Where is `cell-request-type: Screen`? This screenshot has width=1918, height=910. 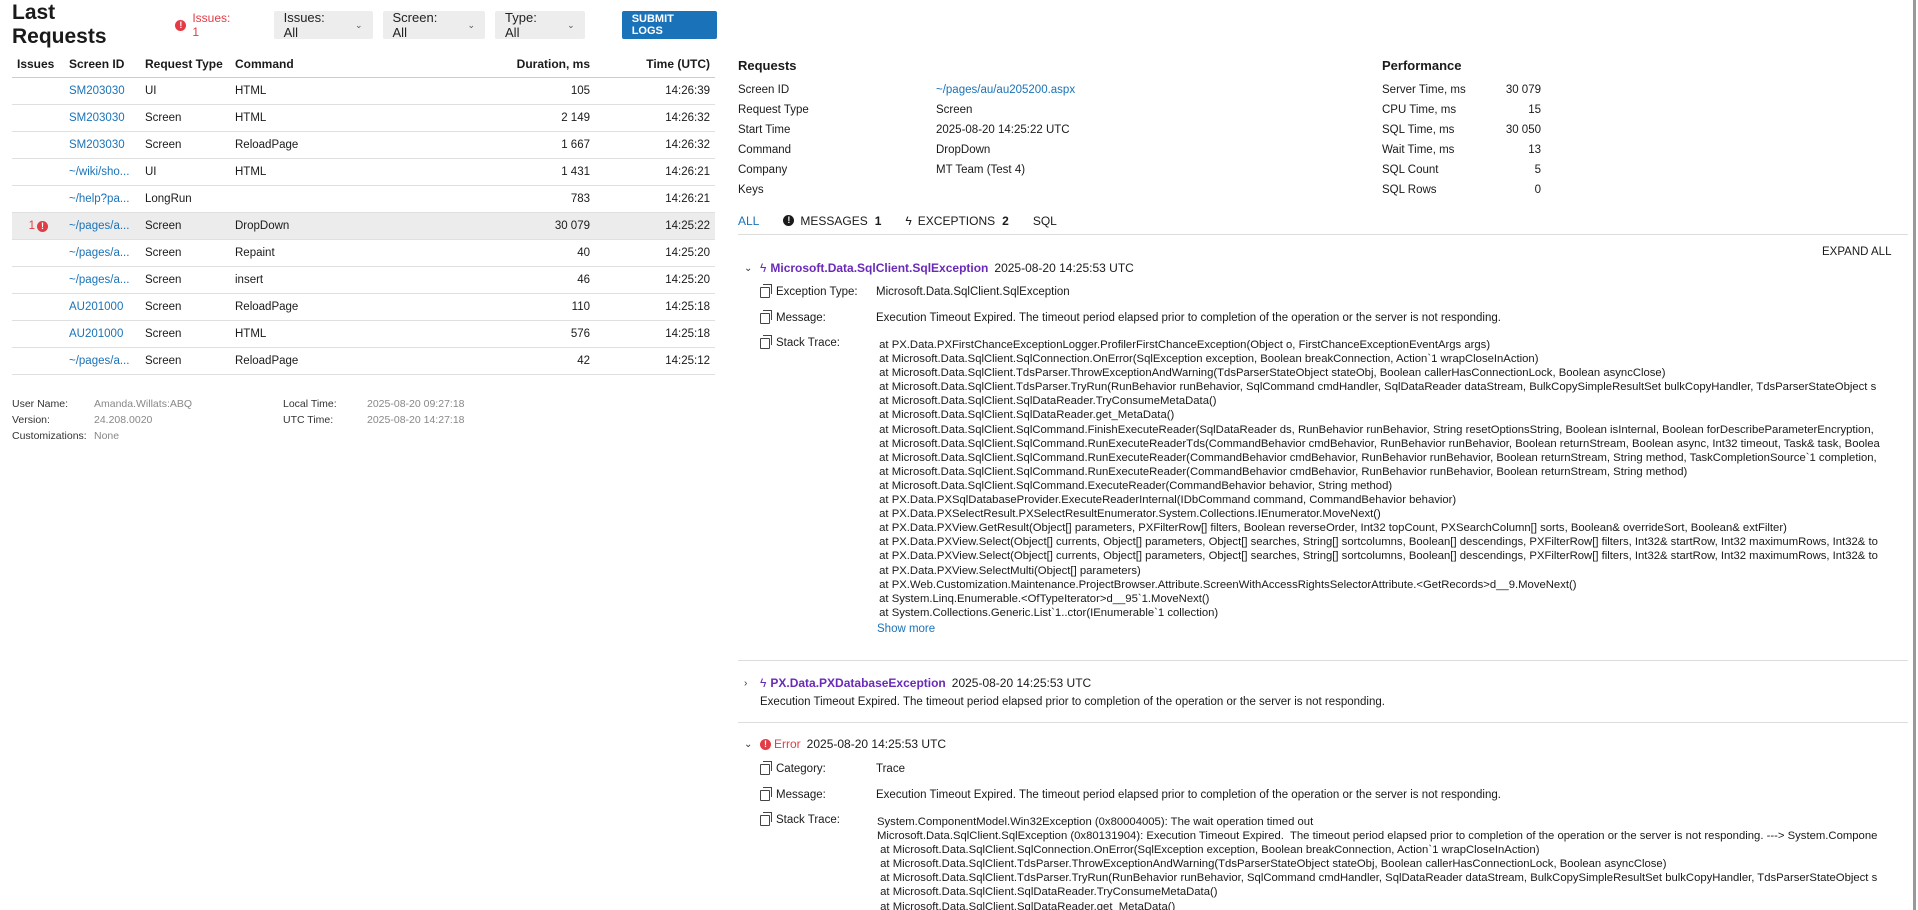 cell-request-type: Screen is located at coordinates (185, 361).